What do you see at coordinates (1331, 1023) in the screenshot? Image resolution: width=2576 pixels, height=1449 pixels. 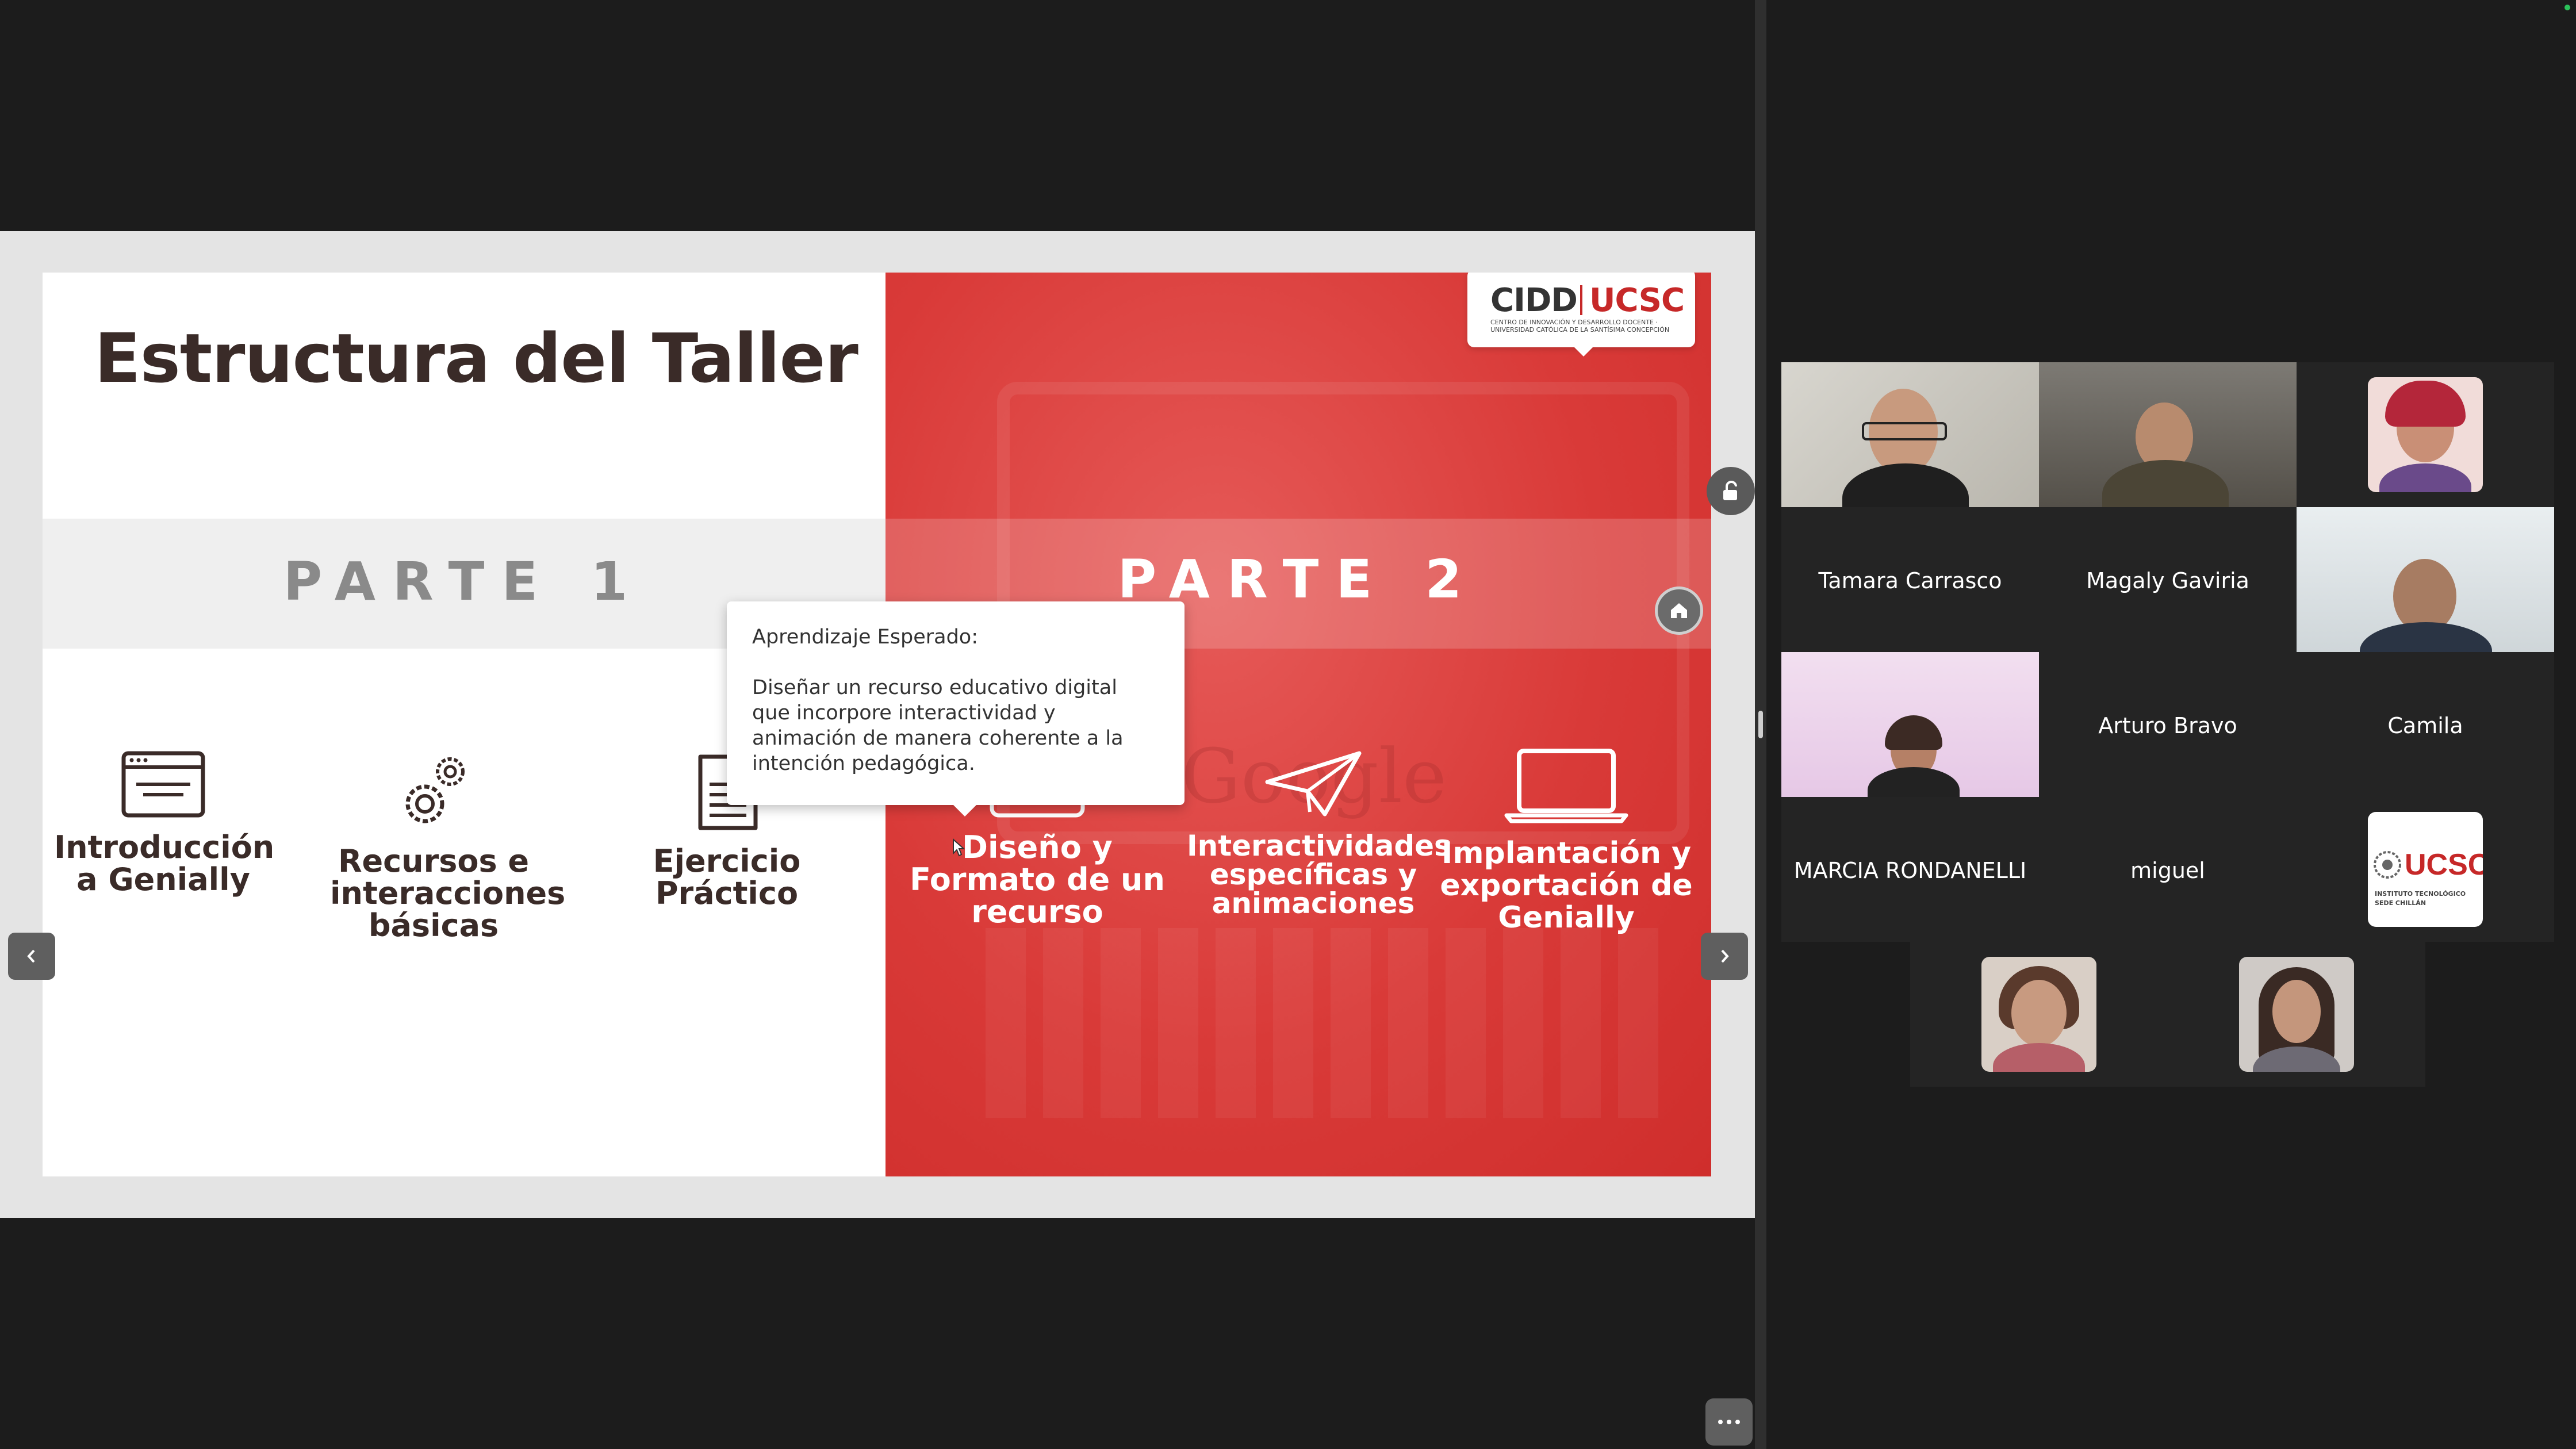 I see `background-keyboard-image` at bounding box center [1331, 1023].